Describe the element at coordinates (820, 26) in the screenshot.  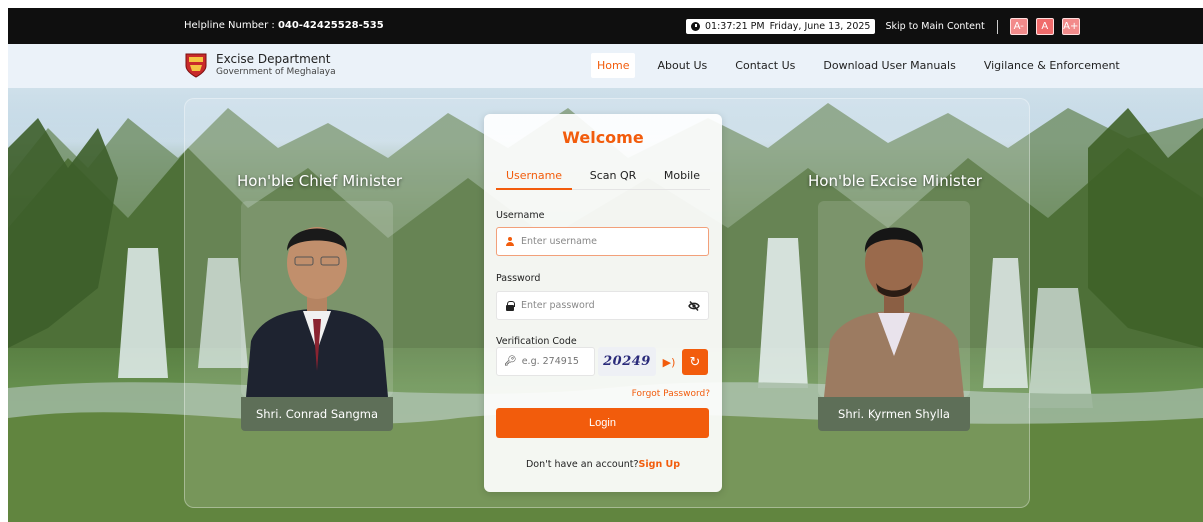
I see `current-date: Friday, June 13, 2025` at that location.